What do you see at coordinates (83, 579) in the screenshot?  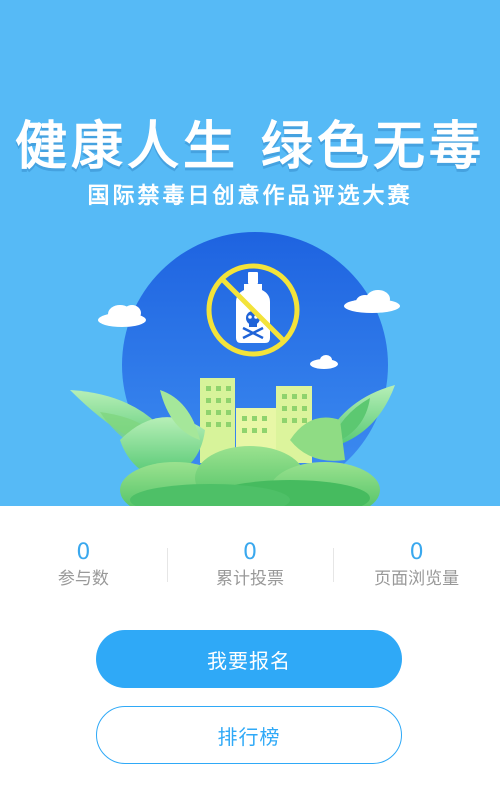 I see `stat-label: 参与数` at bounding box center [83, 579].